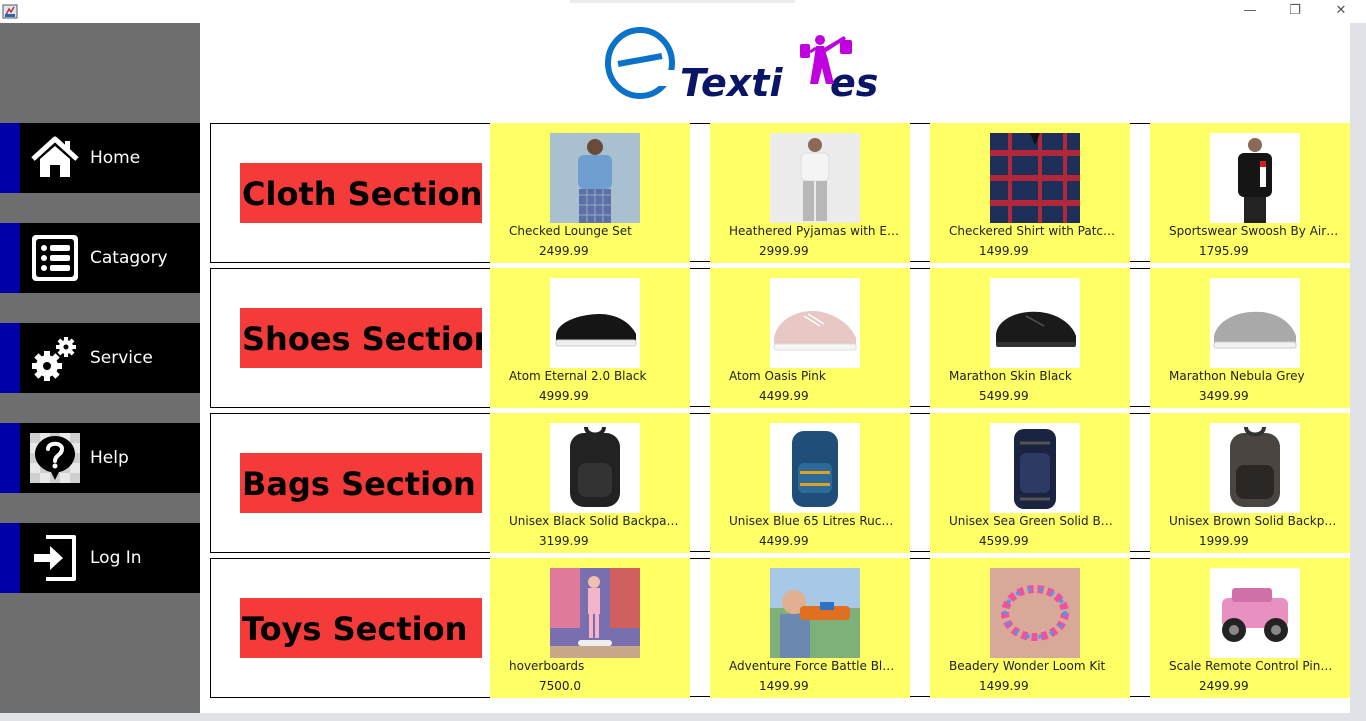  Describe the element at coordinates (731, 81) in the screenshot. I see `logo-text: Texti` at that location.